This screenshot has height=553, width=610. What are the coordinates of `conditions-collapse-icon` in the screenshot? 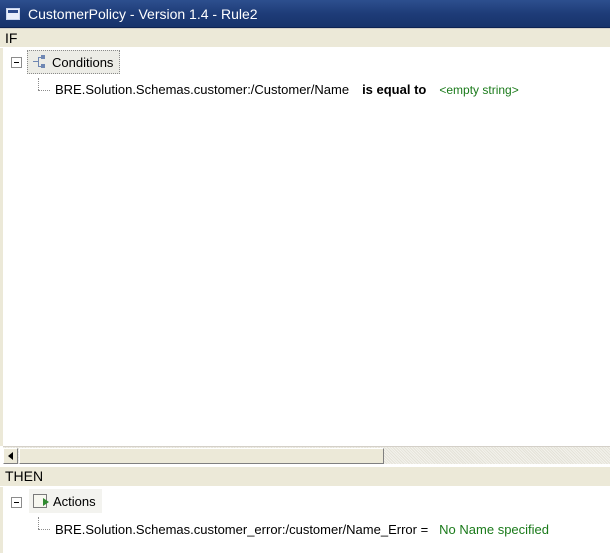 It's located at (16, 62).